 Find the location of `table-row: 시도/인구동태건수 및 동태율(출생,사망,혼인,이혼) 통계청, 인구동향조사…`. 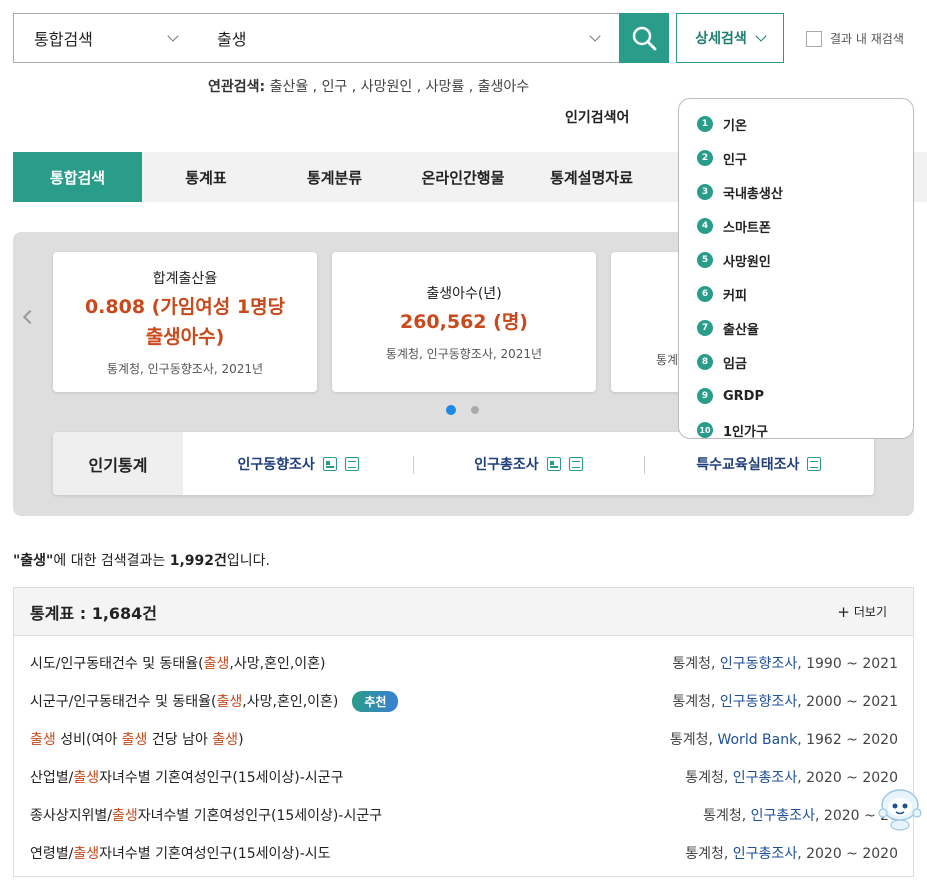

table-row: 시도/인구동태건수 및 동태율(출생,사망,혼인,이혼) 통계청, 인구동향조사… is located at coordinates (464, 663).